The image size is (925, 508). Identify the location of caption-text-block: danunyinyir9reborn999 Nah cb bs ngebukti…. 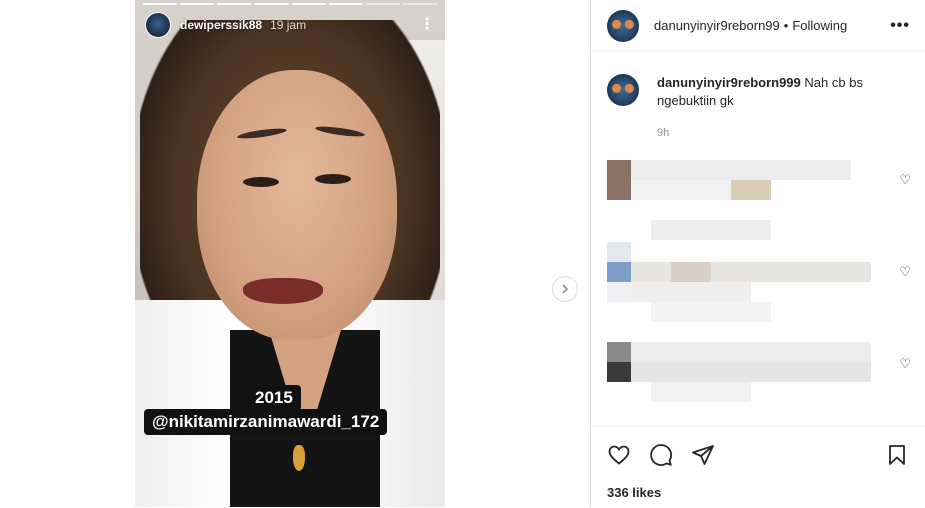
(775, 92).